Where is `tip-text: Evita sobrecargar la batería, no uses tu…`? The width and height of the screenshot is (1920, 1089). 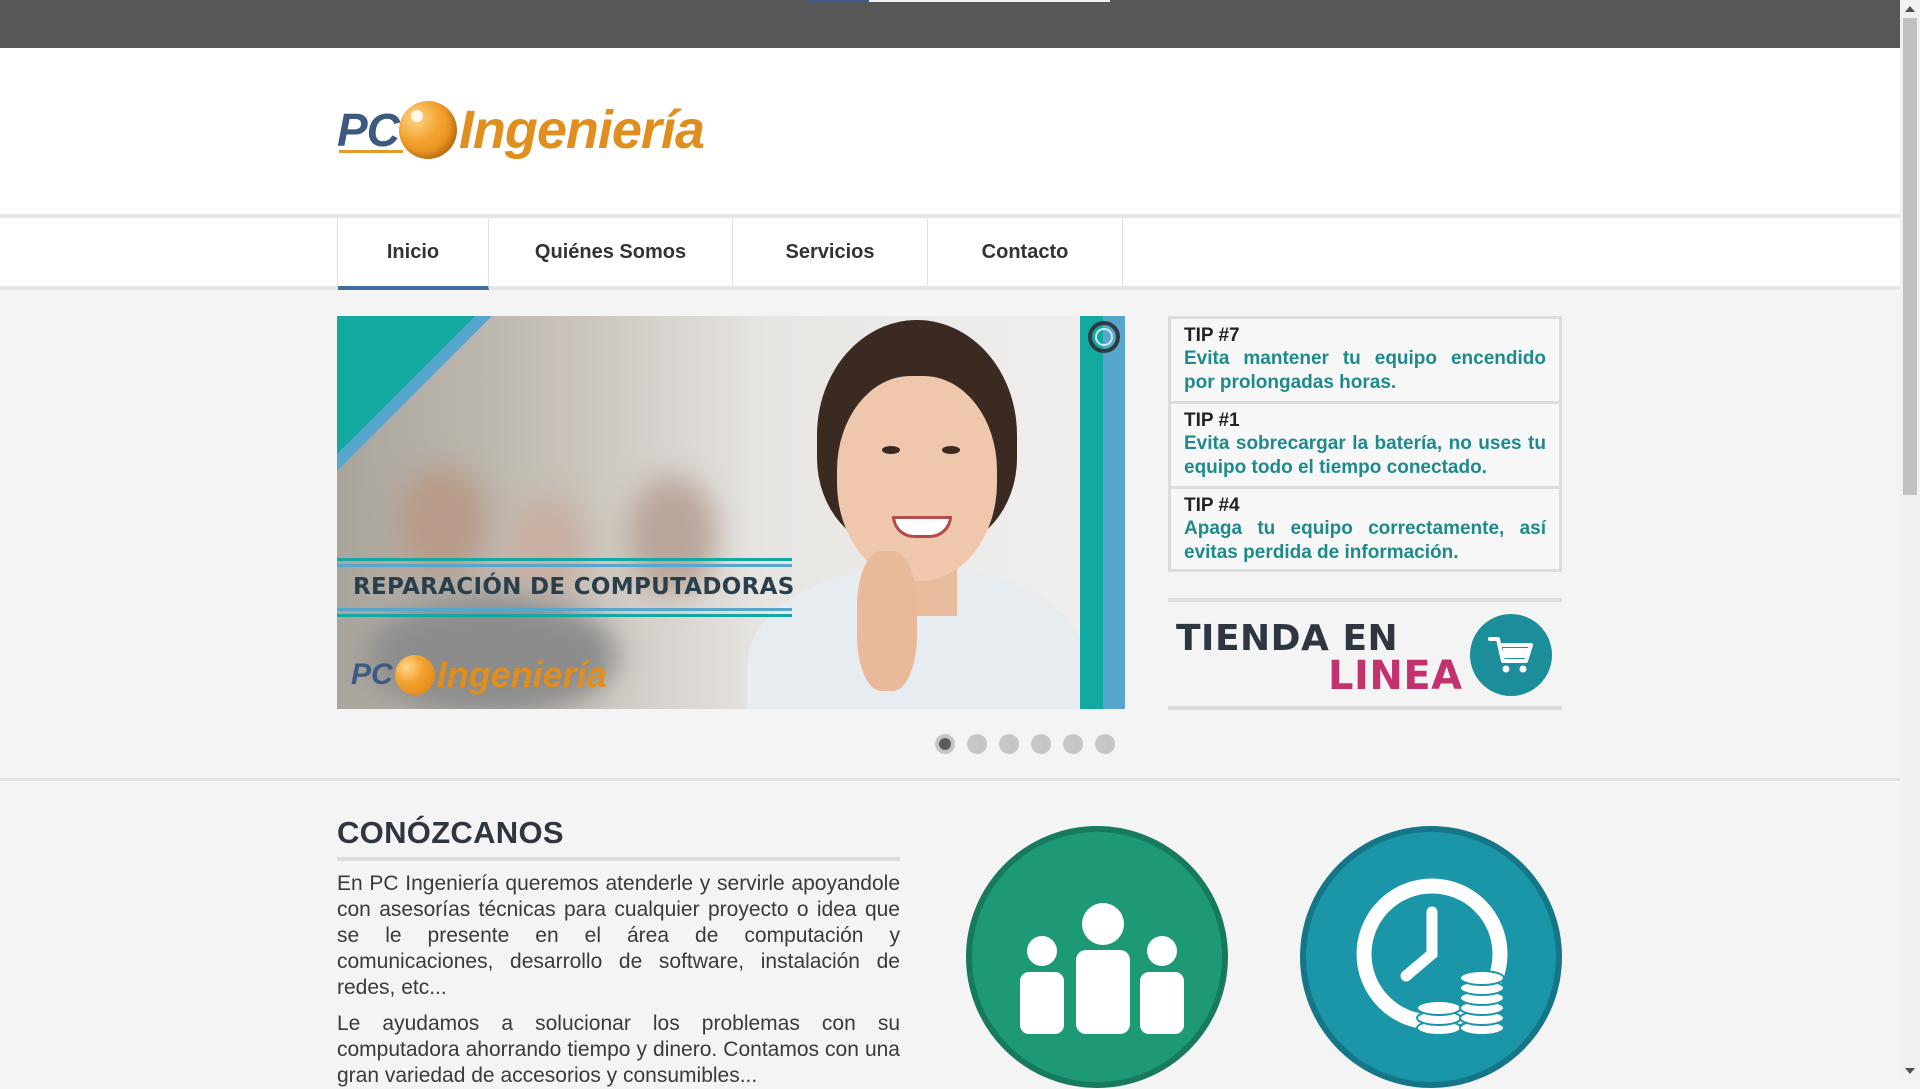
tip-text: Evita sobrecargar la batería, no uses tu… is located at coordinates (1365, 455).